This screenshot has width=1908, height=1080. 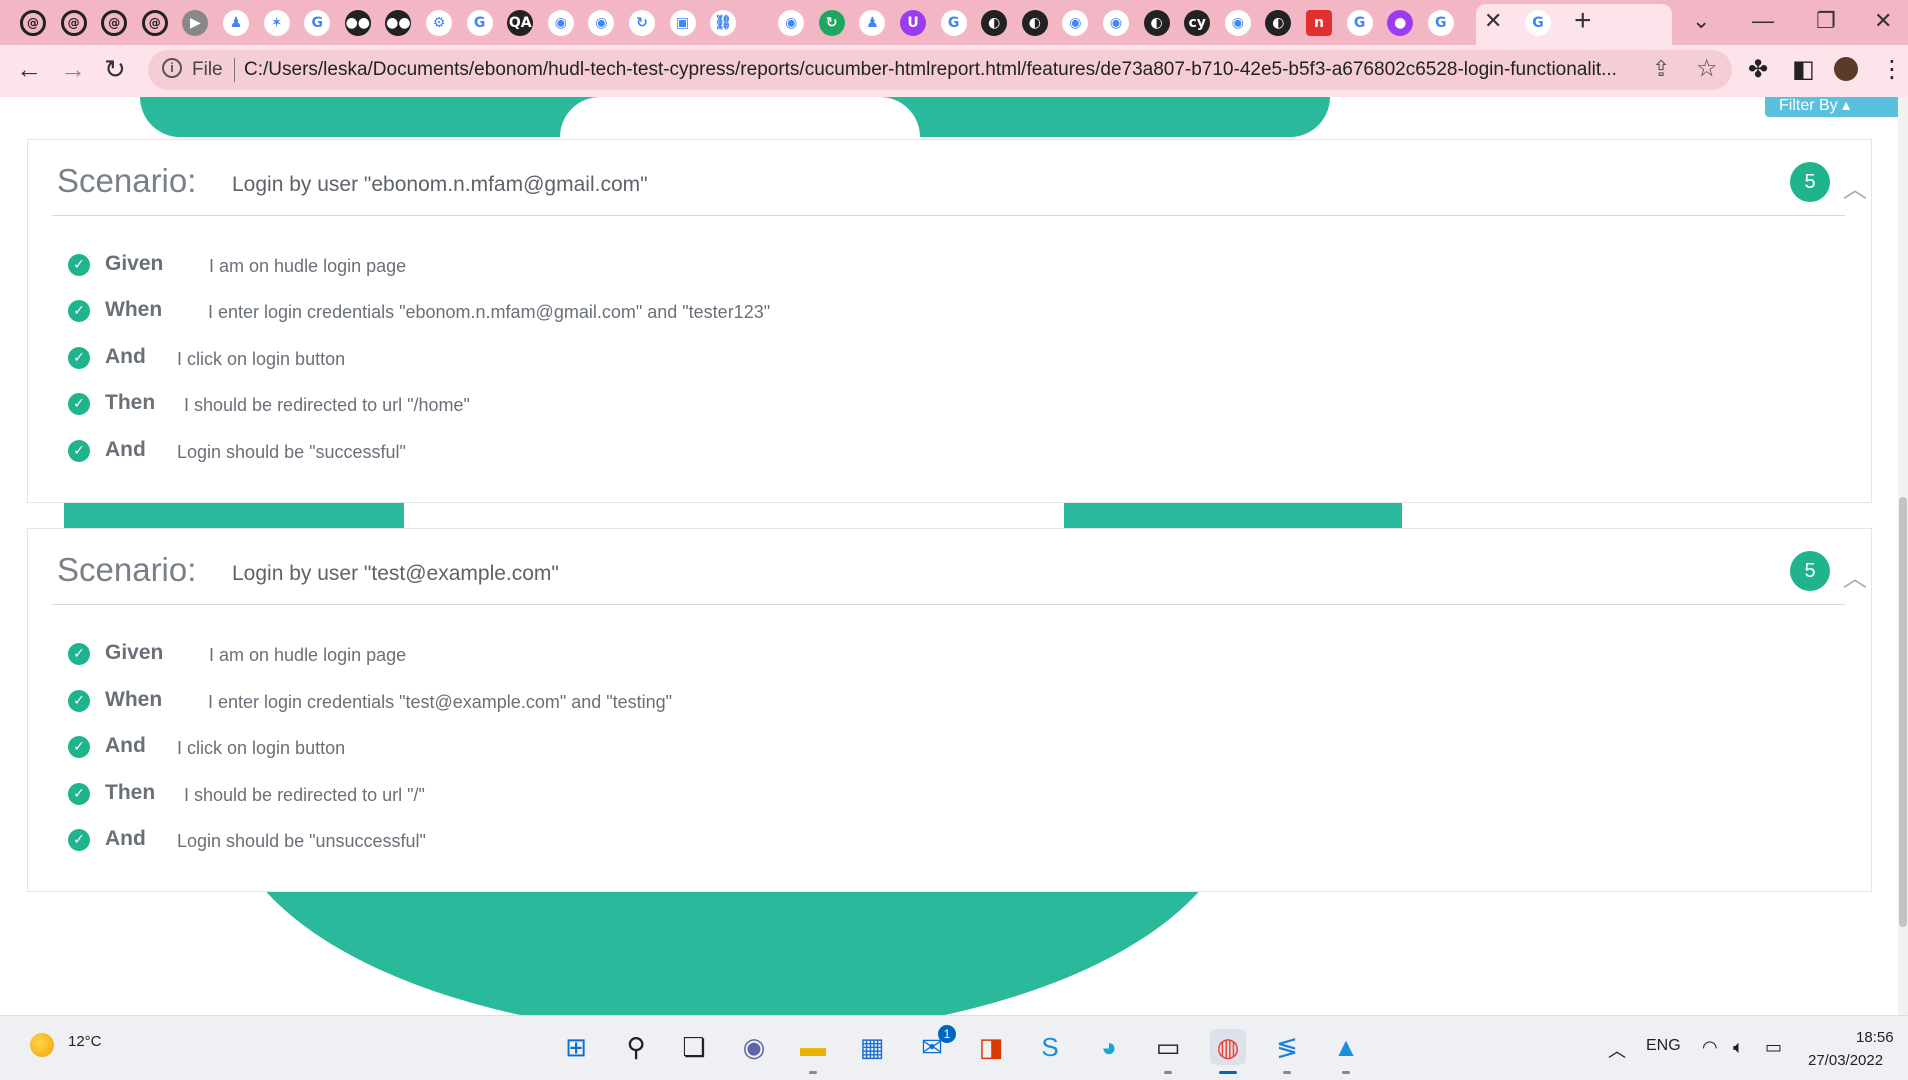 What do you see at coordinates (1661, 69) in the screenshot?
I see `share-icon: ⇪` at bounding box center [1661, 69].